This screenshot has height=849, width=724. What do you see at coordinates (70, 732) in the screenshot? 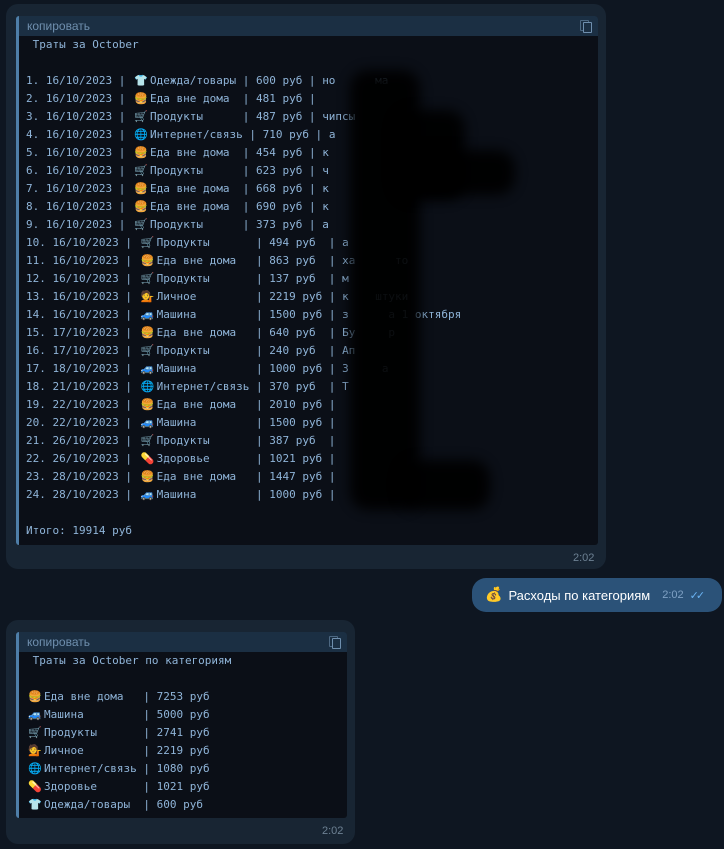
I see `category-name: Продукты` at bounding box center [70, 732].